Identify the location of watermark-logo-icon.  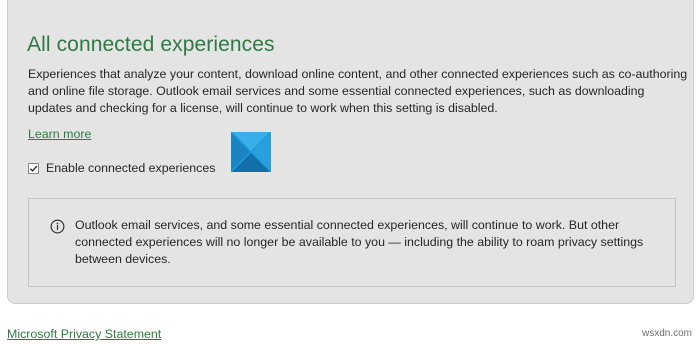
(251, 152).